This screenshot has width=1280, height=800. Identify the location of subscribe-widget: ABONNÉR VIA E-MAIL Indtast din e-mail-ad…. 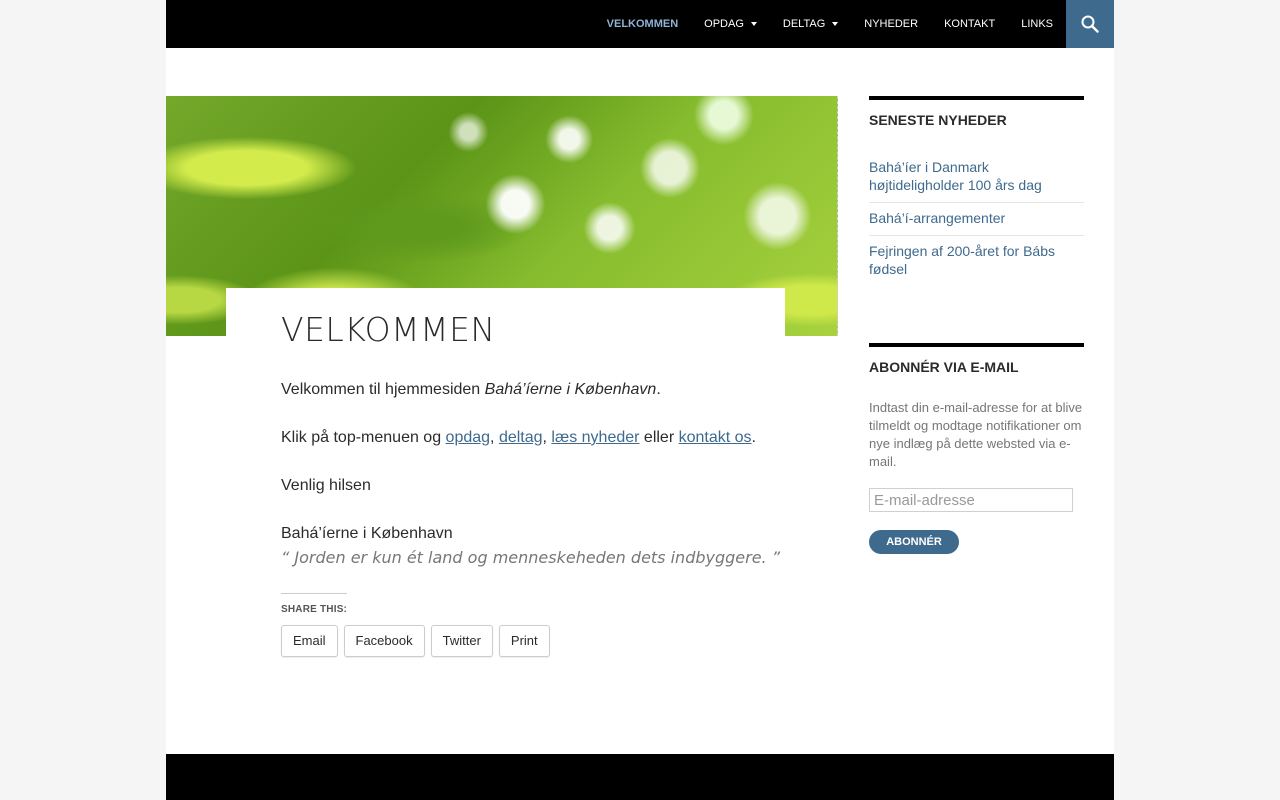
(976, 448).